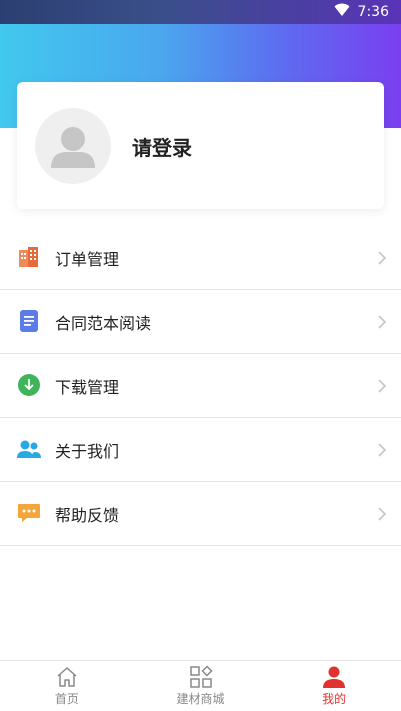 The height and width of the screenshot is (711, 401). Describe the element at coordinates (87, 451) in the screenshot. I see `menu-item-label: 关于我们` at that location.